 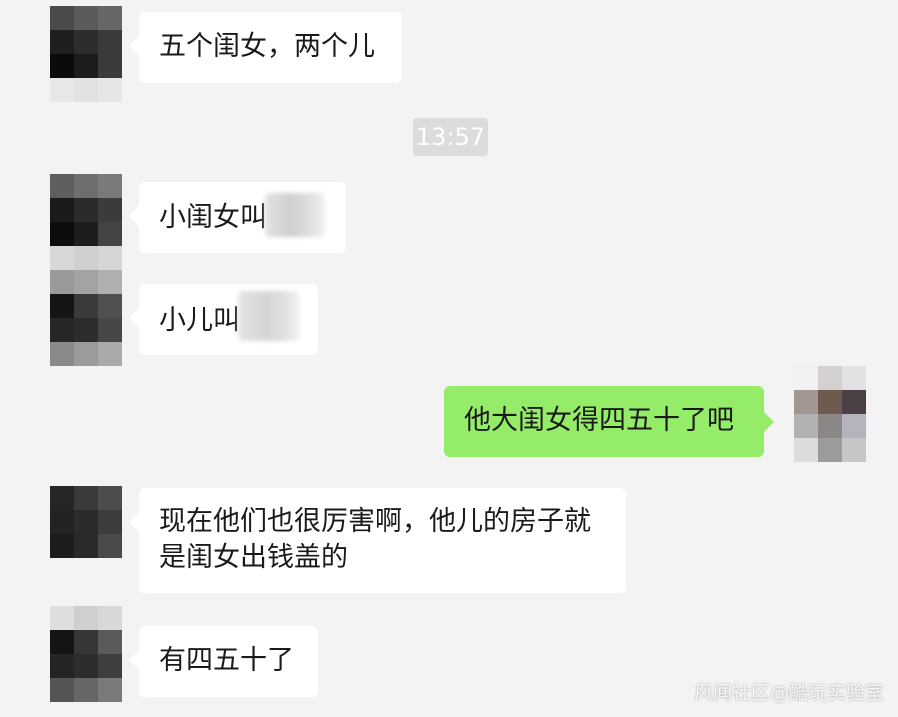 I want to click on message-bubble: 小儿叫, so click(x=223, y=319).